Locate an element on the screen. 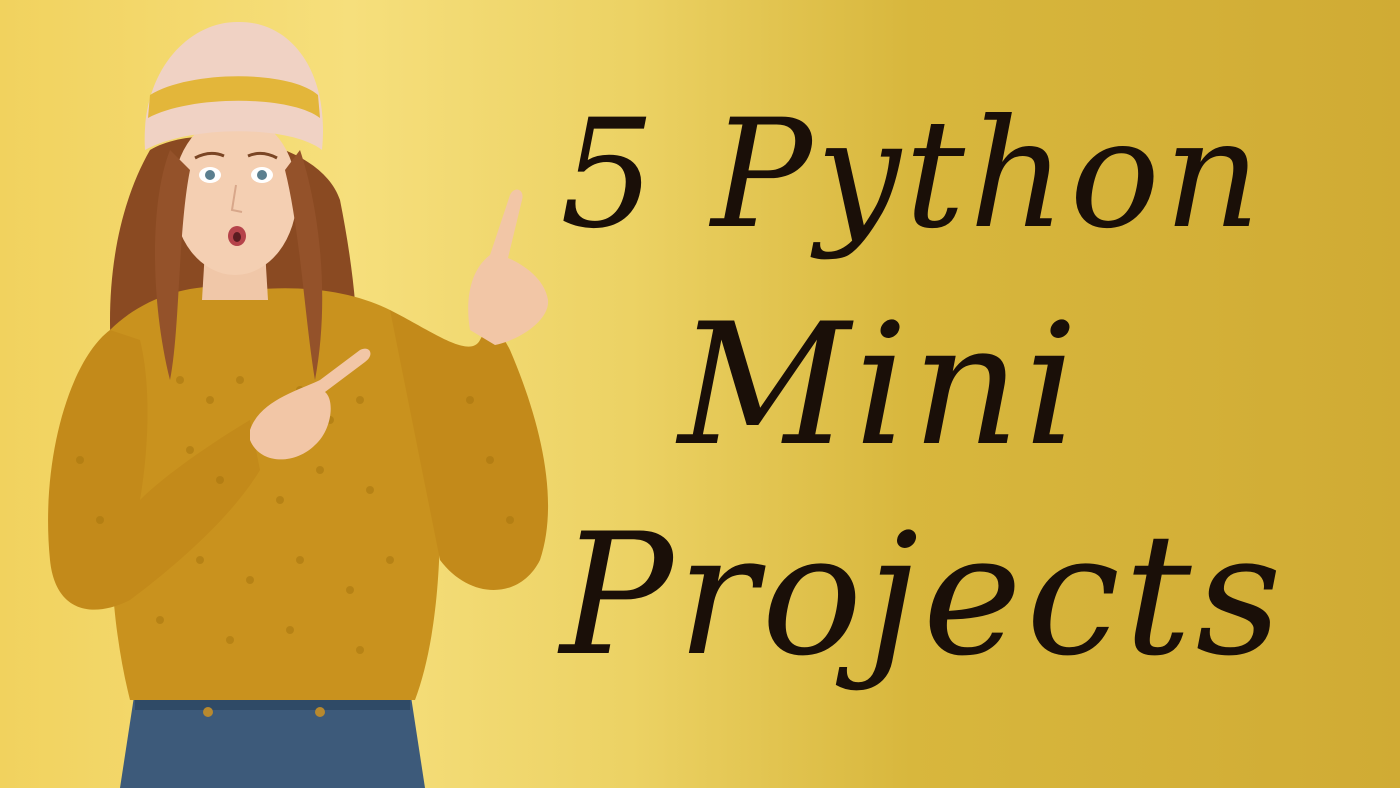  title-line-1: 5 Python is located at coordinates (912, 175).